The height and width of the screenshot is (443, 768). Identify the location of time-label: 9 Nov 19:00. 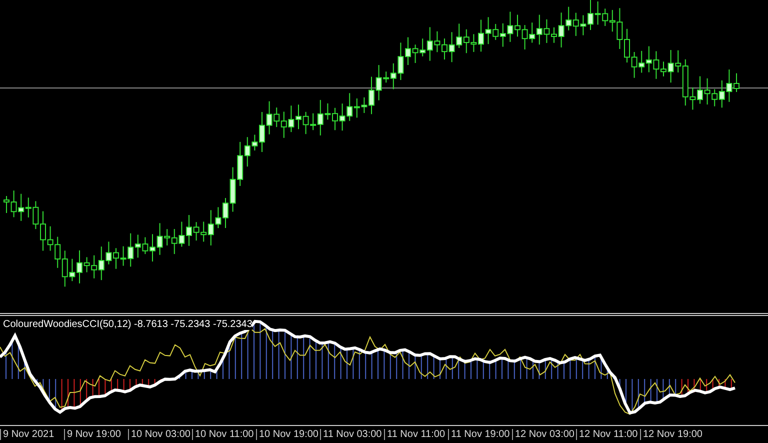
(96, 434).